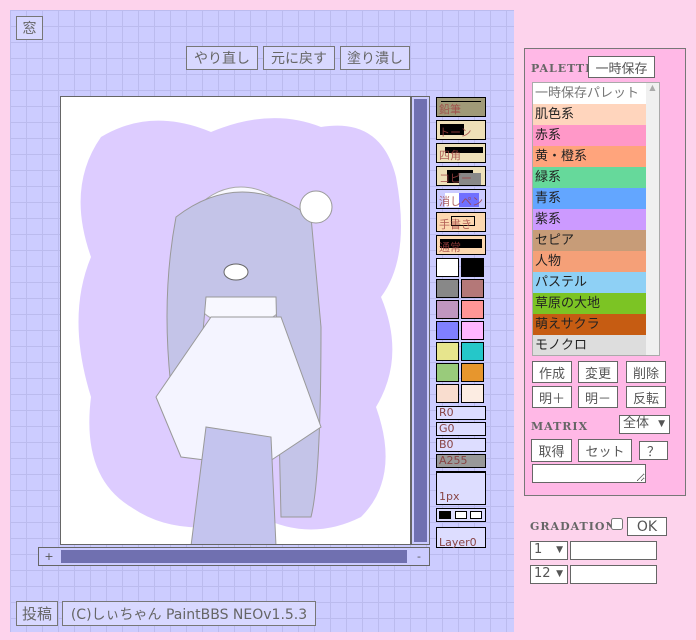 The image size is (696, 640). What do you see at coordinates (560, 426) in the screenshot?
I see `matrix-title: MATRIX` at bounding box center [560, 426].